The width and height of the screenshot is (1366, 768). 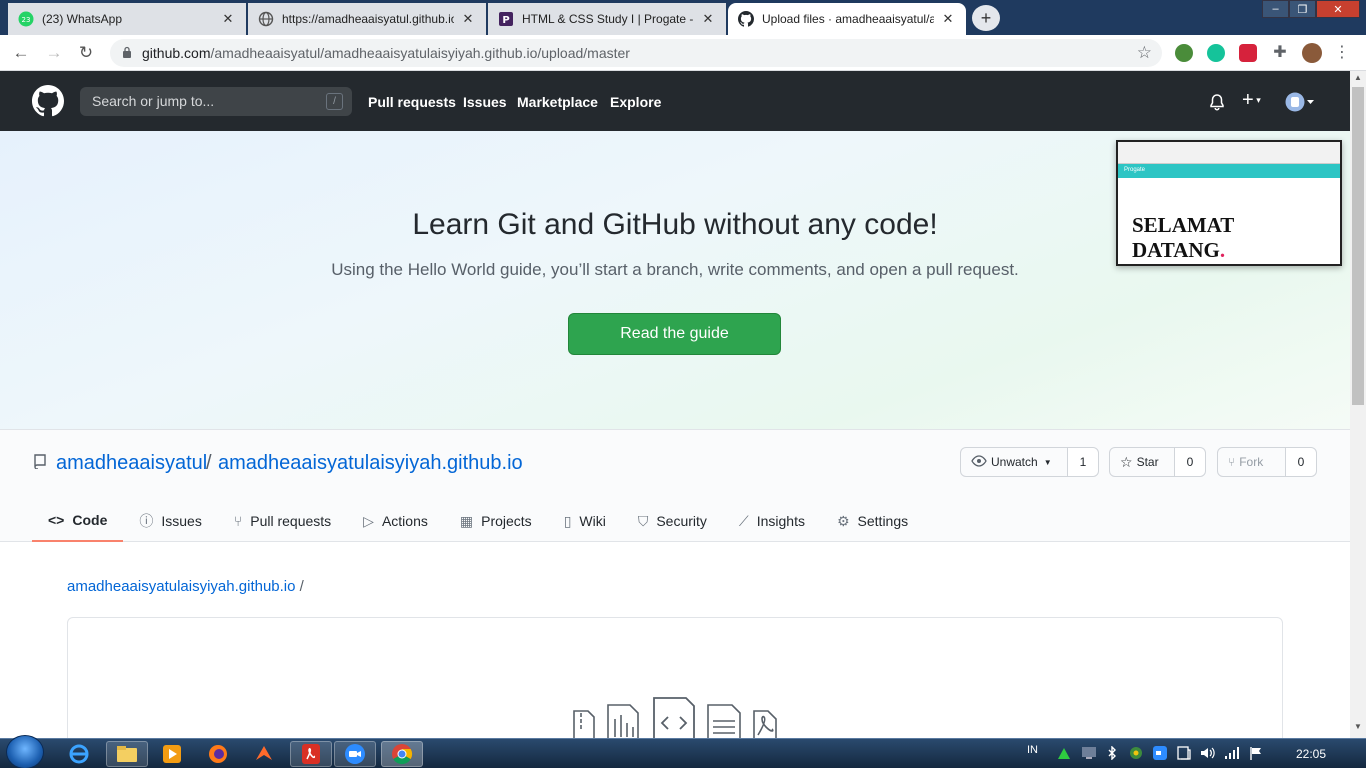 I want to click on star-count: 0, so click(x=1190, y=462).